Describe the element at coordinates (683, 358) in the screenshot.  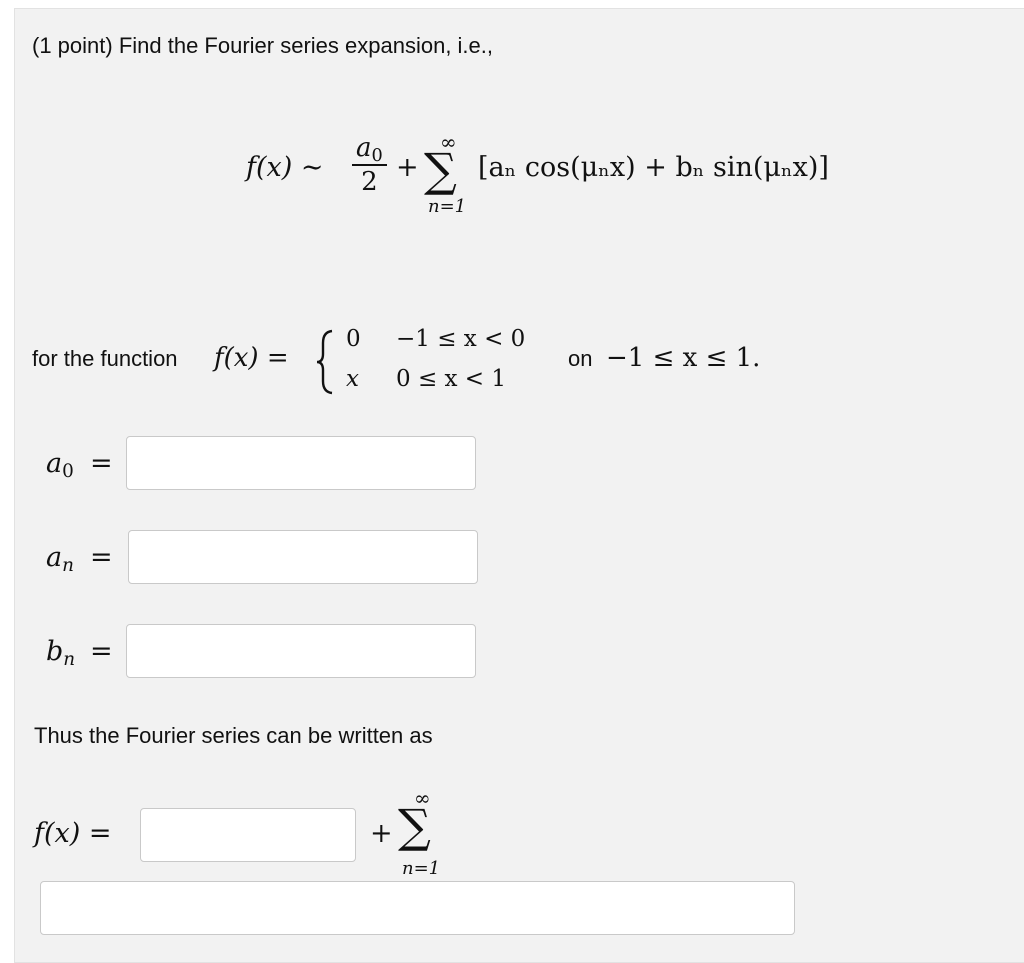
I see `domain-range: −1 ≤ x ≤ 1.` at that location.